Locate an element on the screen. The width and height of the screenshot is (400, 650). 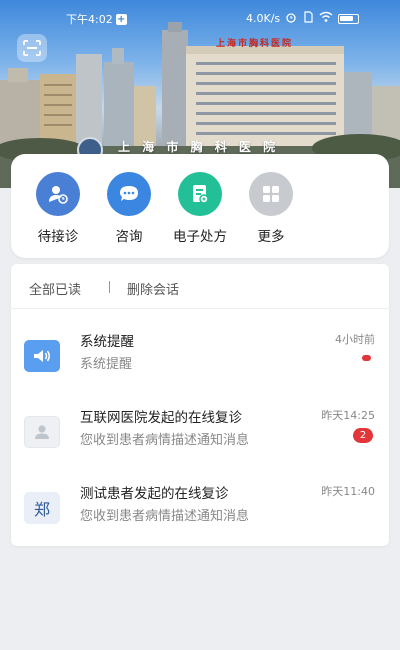
message-row: 郑 测试患者发起的在线复诊 您收到患者病情描述通知消息 昨天11:40 is located at coordinates (200, 520).